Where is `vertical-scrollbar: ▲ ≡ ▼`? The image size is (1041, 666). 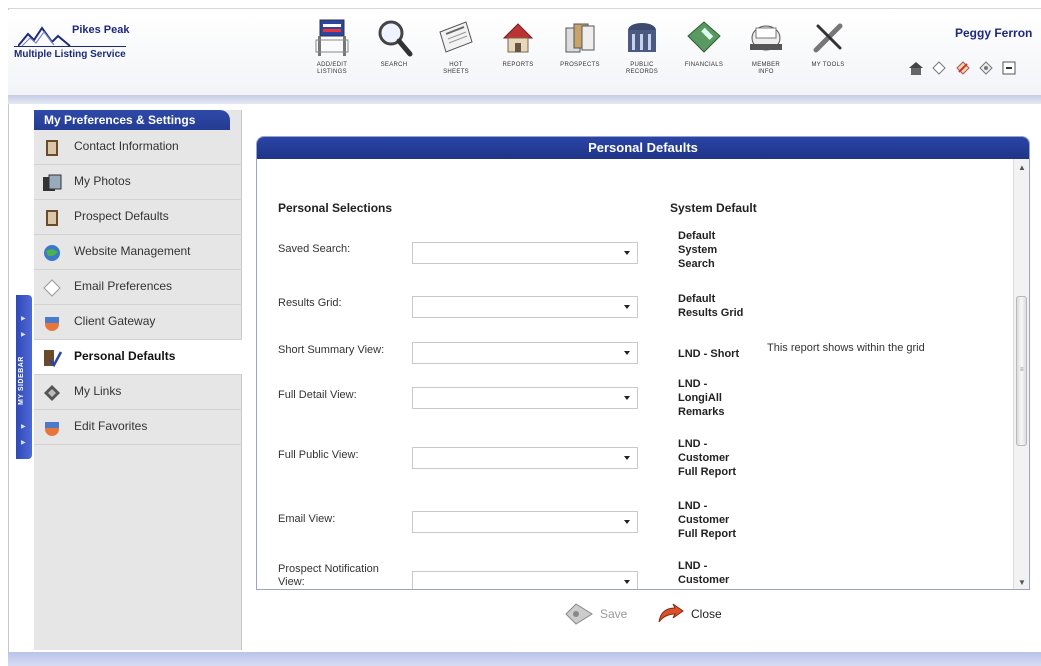 vertical-scrollbar: ▲ ≡ ▼ is located at coordinates (1021, 374).